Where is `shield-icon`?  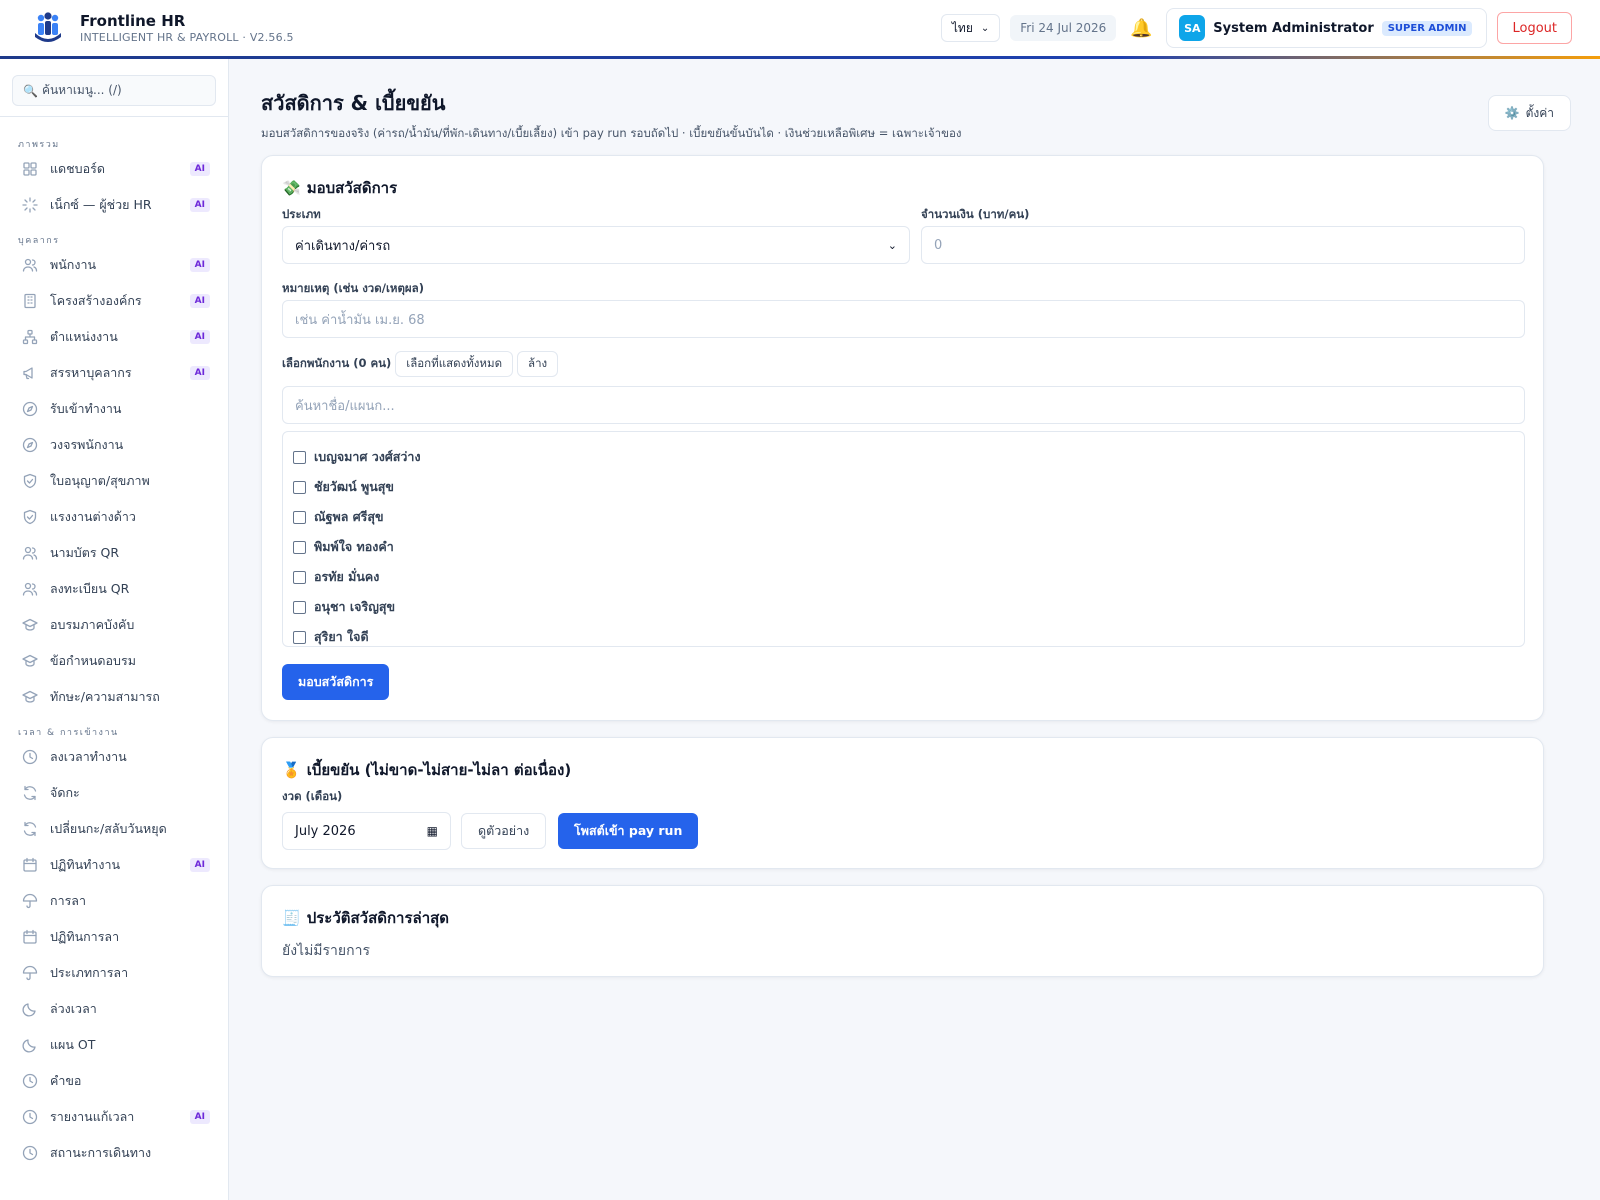
shield-icon is located at coordinates (30, 517).